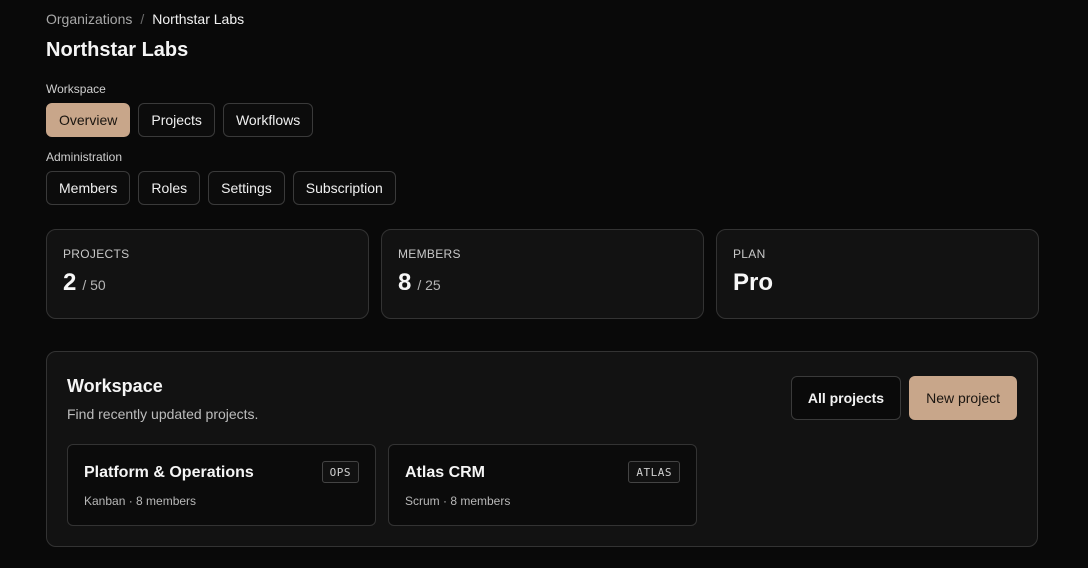 This screenshot has height=568, width=1088. I want to click on admin-nav-label: Administration, so click(84, 157).